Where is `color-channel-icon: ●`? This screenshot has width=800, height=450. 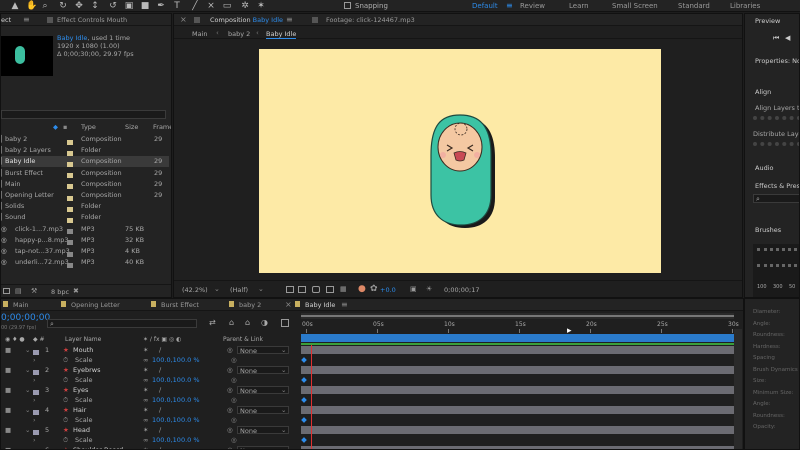
color-channel-icon: ● is located at coordinates (362, 289).